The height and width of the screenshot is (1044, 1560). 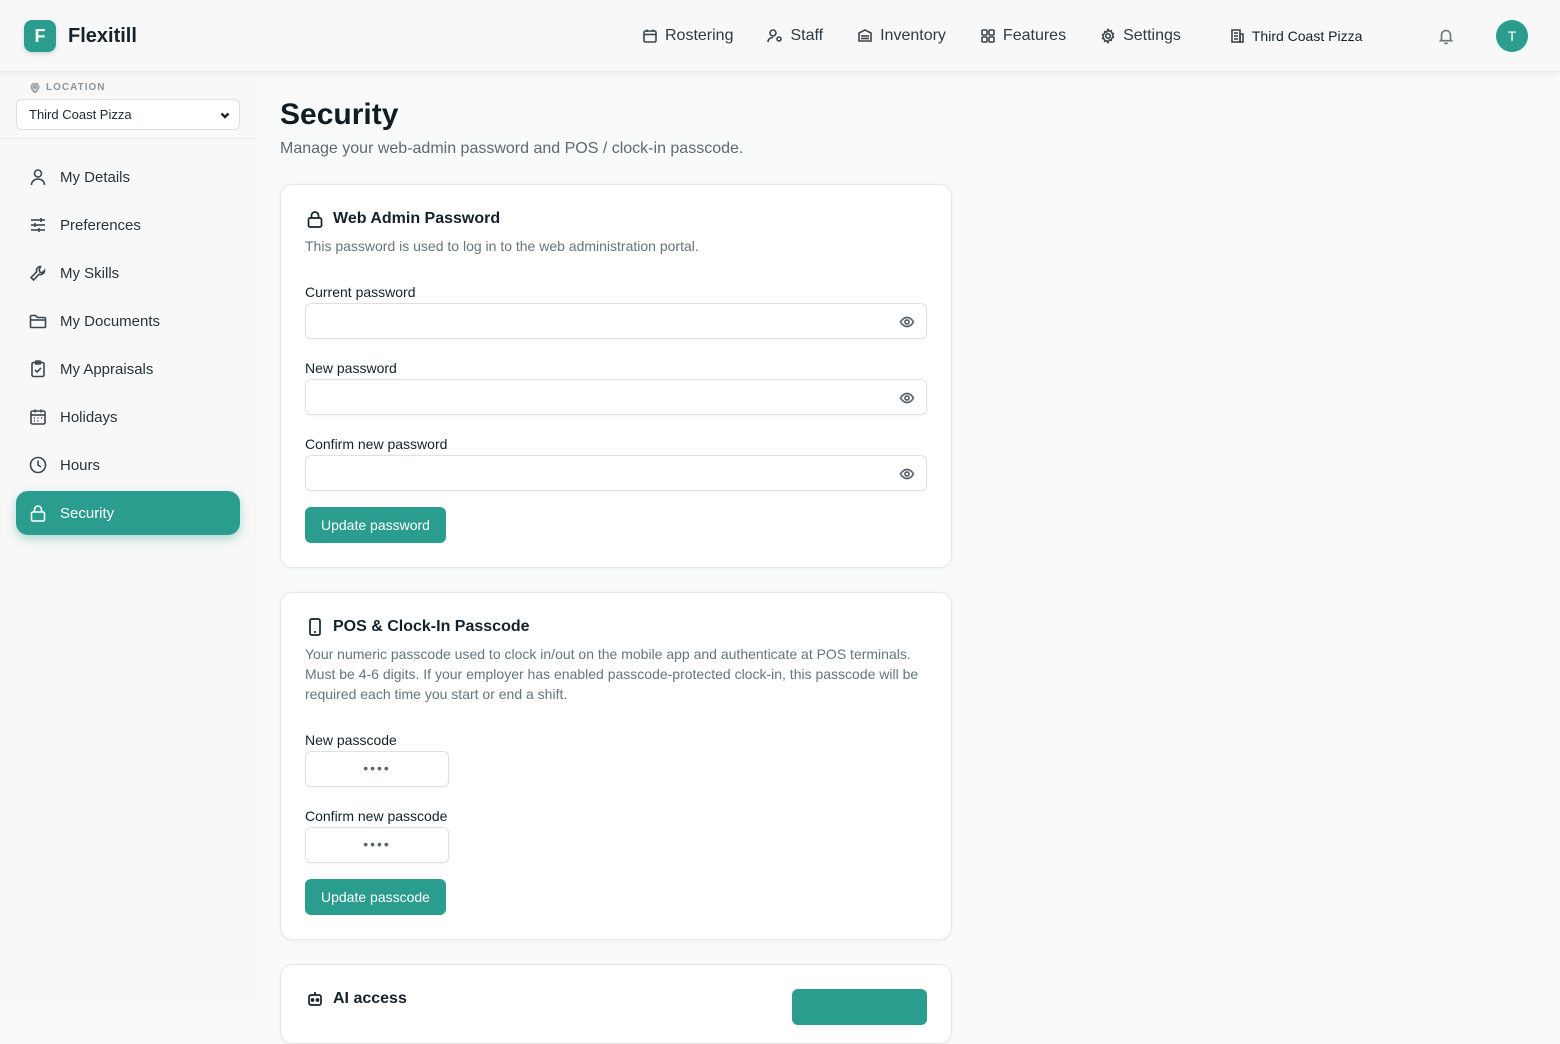 I want to click on ai-access-card-title-text: AI access, so click(x=370, y=998).